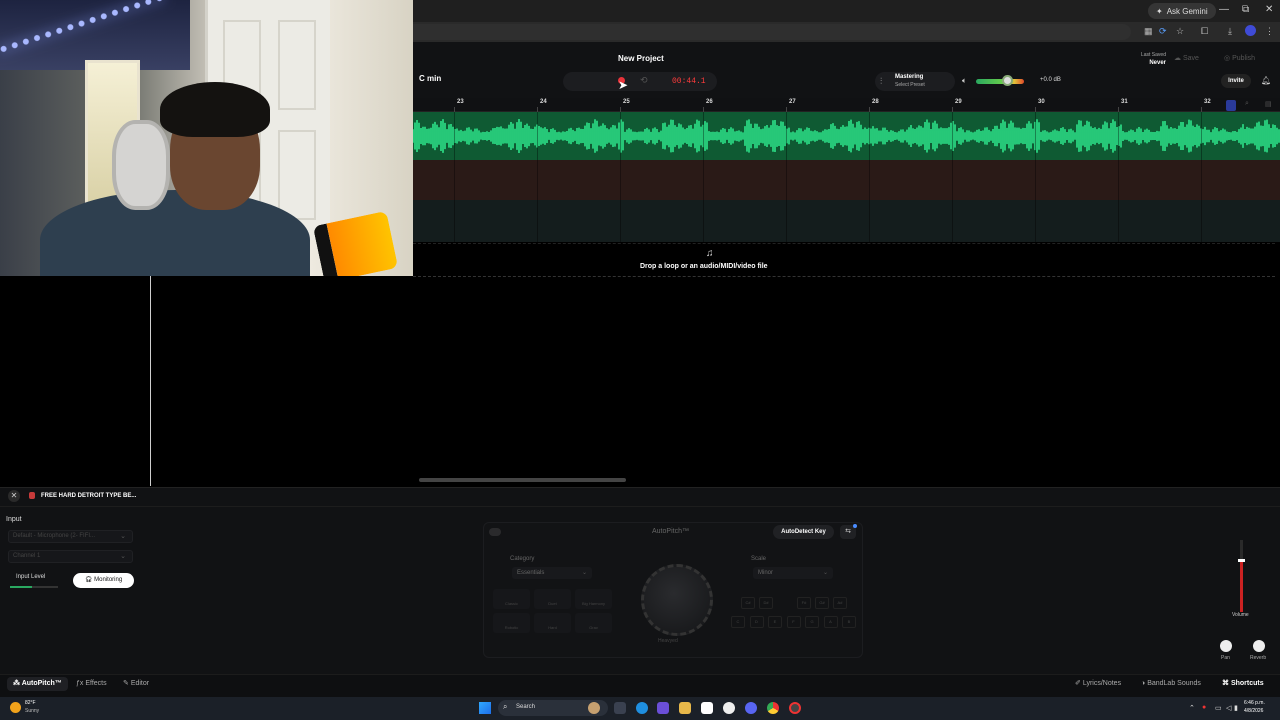 This screenshot has height=720, width=1280. Describe the element at coordinates (738, 622) in the screenshot. I see `note-key-c: C` at that location.